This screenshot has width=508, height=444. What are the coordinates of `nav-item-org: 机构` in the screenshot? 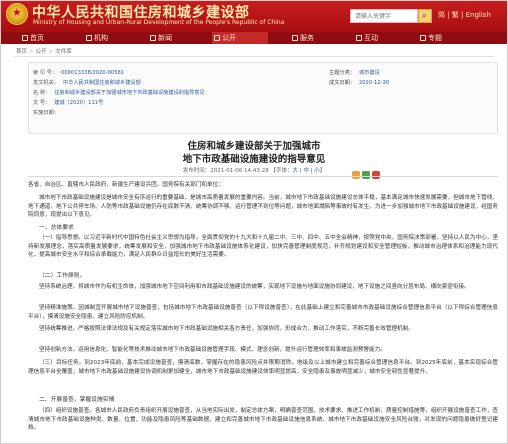 It's located at (111, 38).